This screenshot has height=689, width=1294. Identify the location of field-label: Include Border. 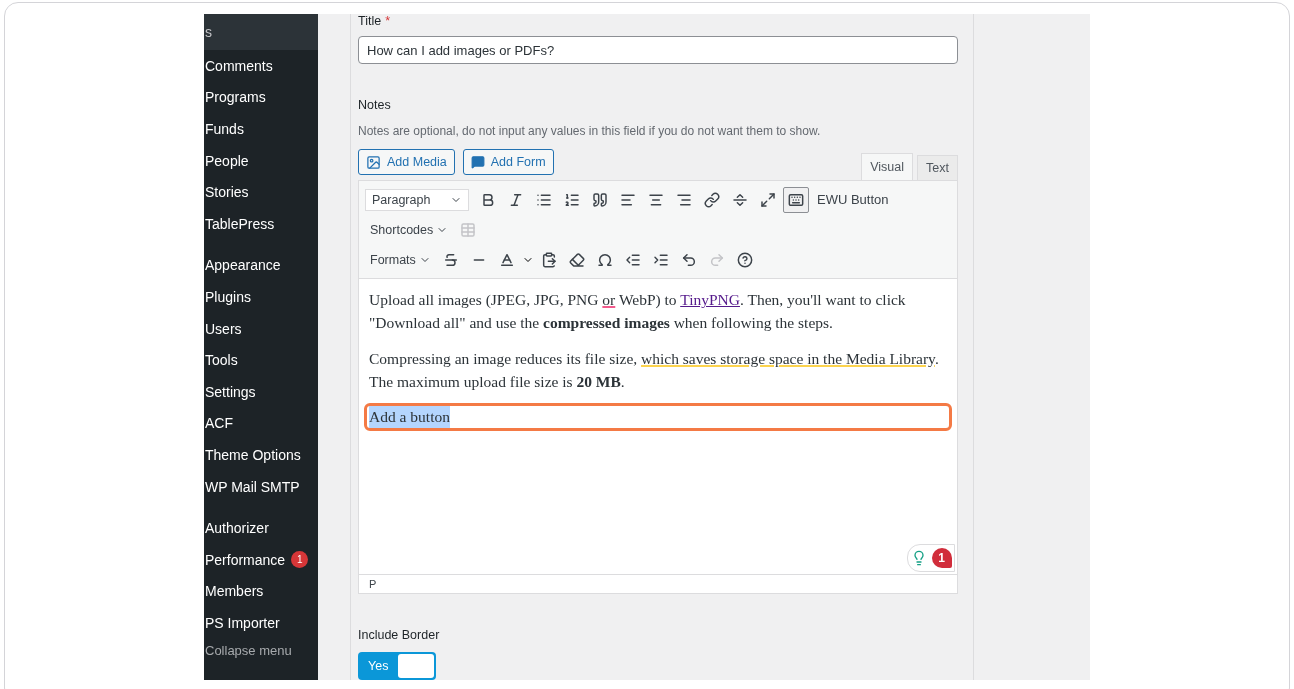
(399, 635).